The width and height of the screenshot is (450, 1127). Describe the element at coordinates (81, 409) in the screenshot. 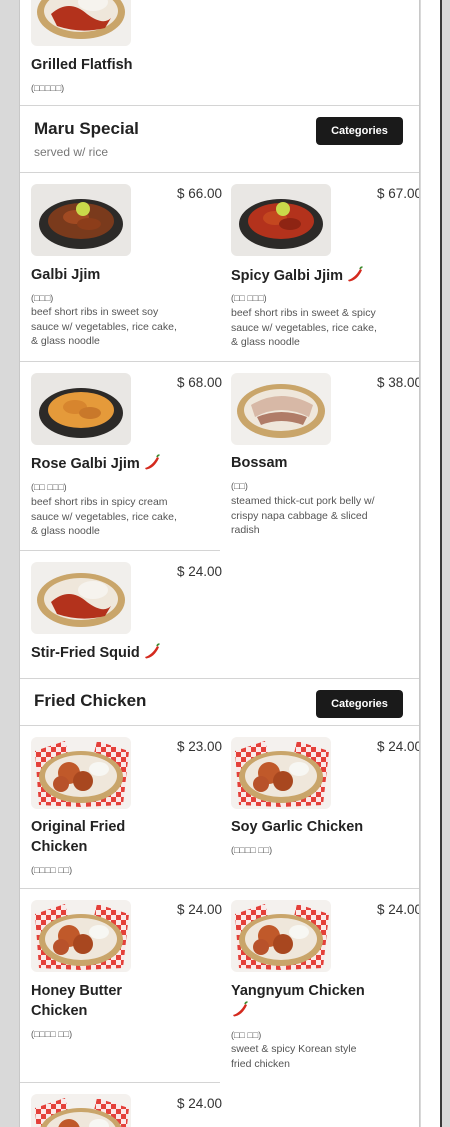

I see `food-image-rose-galbi-jjim` at that location.